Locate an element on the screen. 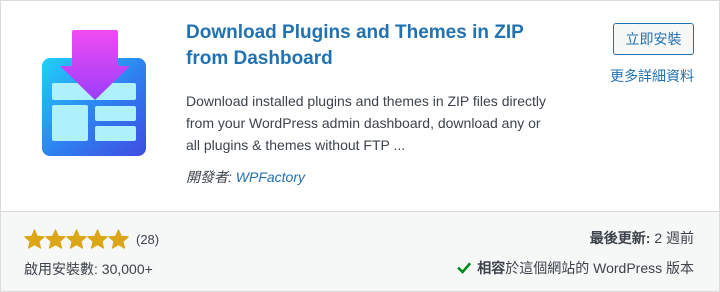 The image size is (720, 292). download-plugin-icon is located at coordinates (94, 93).